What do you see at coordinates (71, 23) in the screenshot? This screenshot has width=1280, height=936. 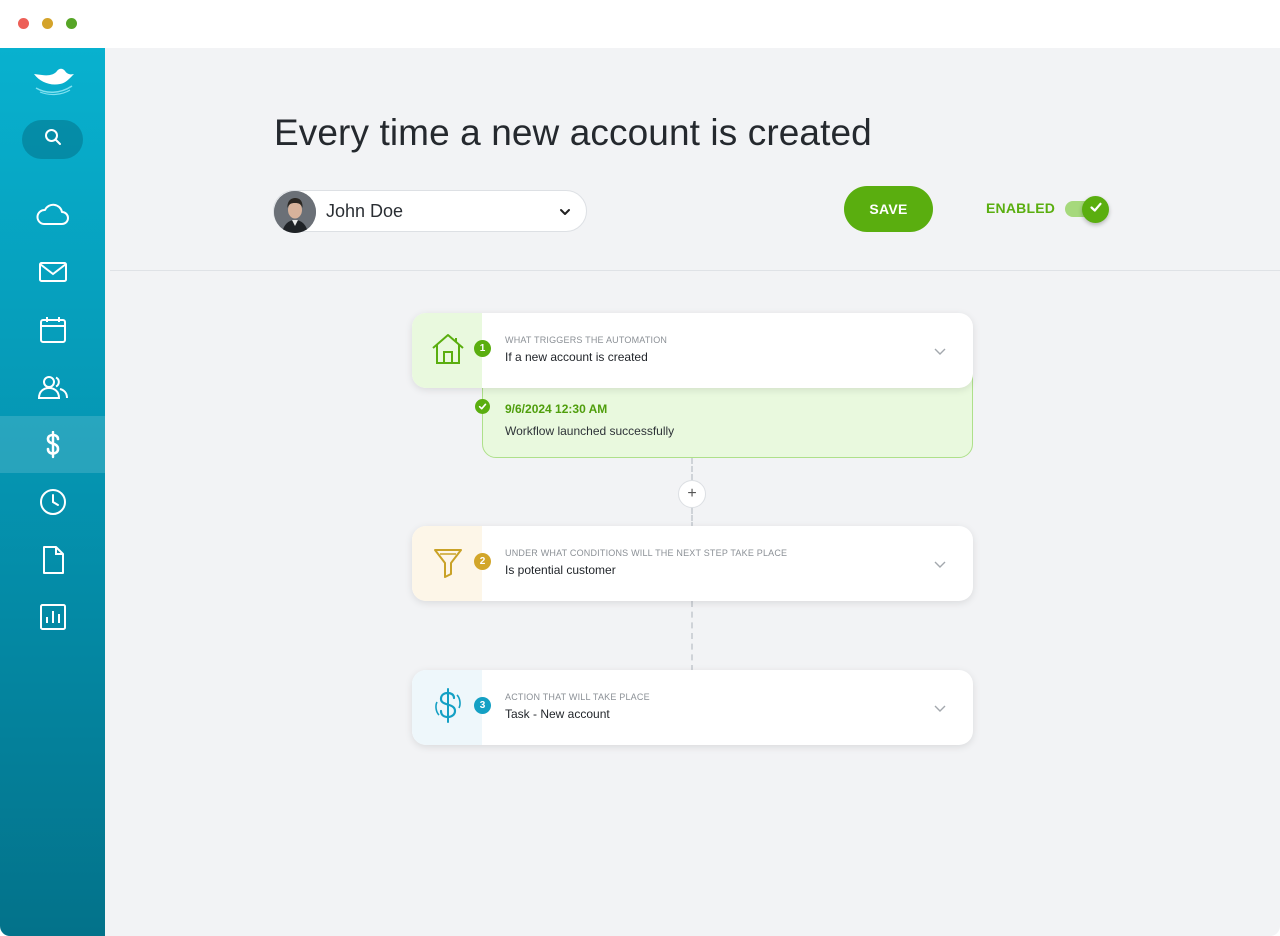 I see `zoom-window-button` at bounding box center [71, 23].